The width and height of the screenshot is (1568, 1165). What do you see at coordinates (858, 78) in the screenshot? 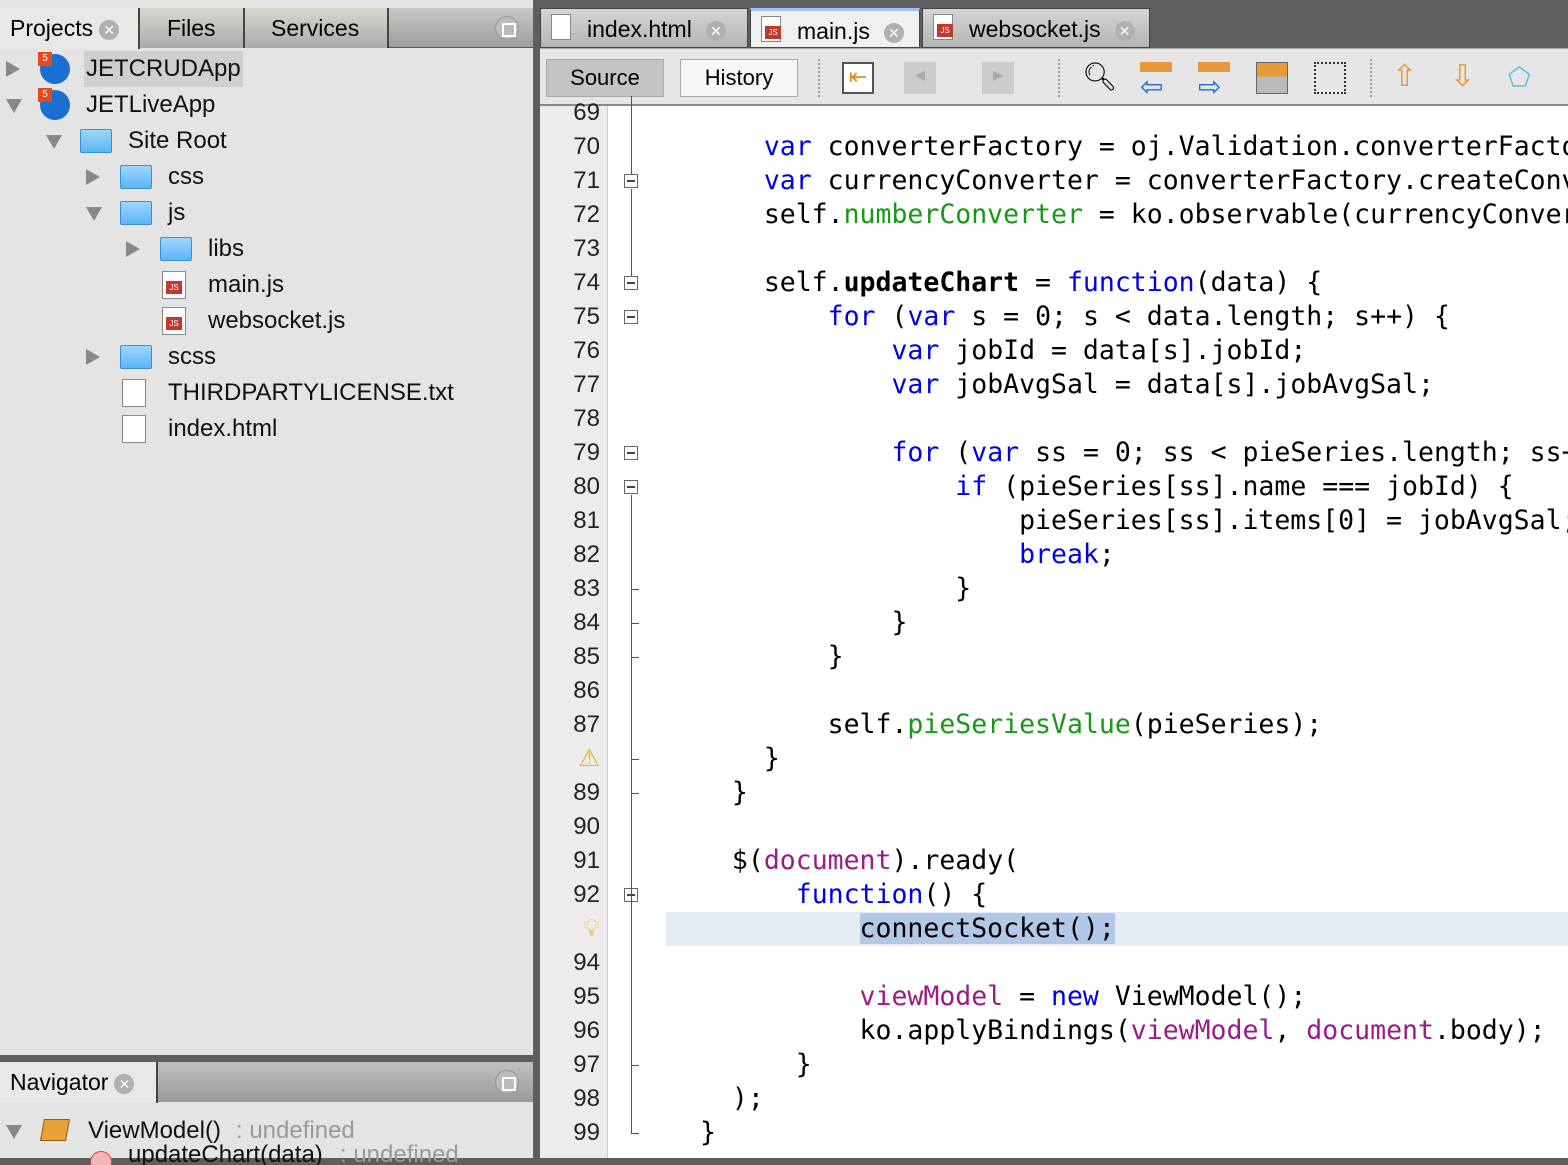
I see `last-edit-icon: ⇤` at bounding box center [858, 78].